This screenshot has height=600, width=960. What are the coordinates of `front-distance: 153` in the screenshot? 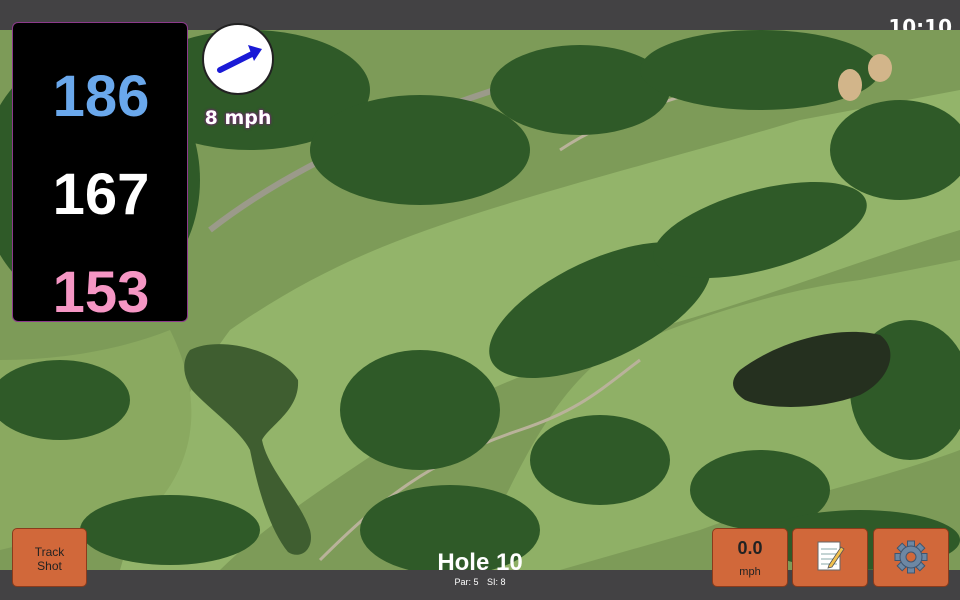 It's located at (101, 292).